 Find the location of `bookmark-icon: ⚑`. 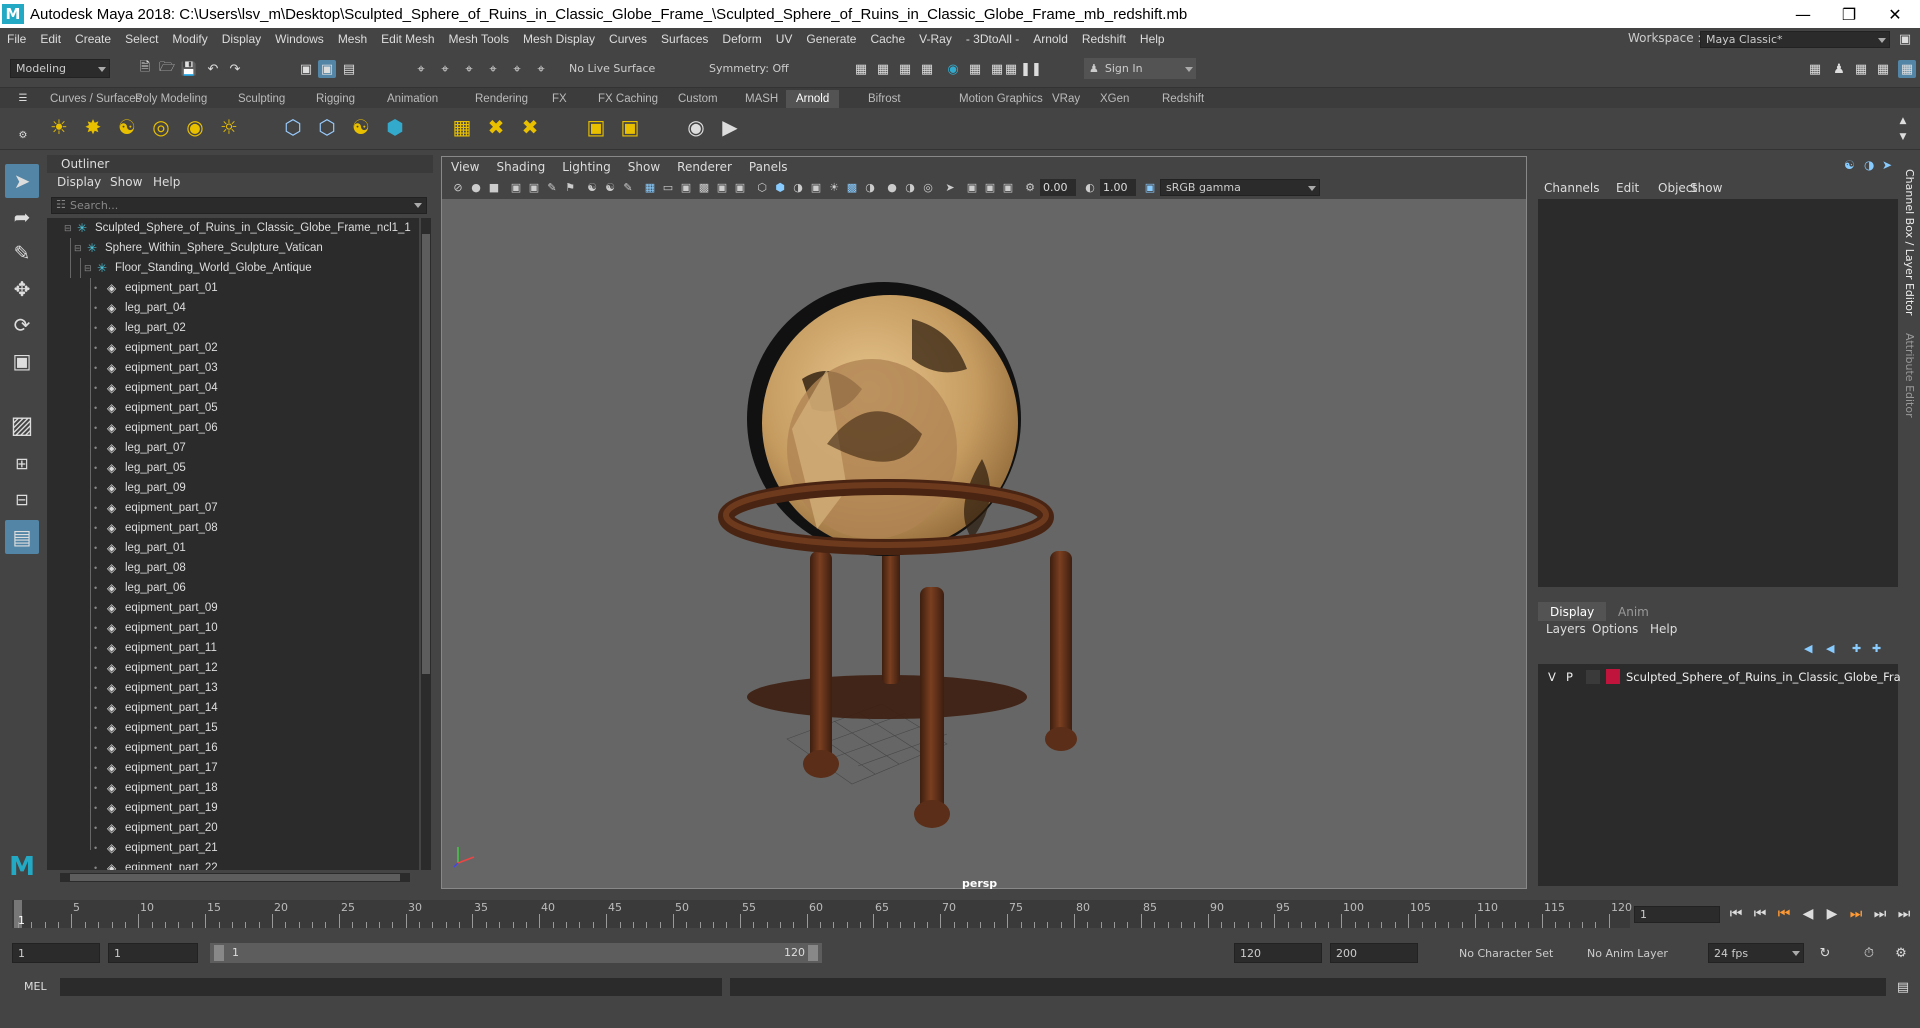

bookmark-icon: ⚑ is located at coordinates (570, 187).